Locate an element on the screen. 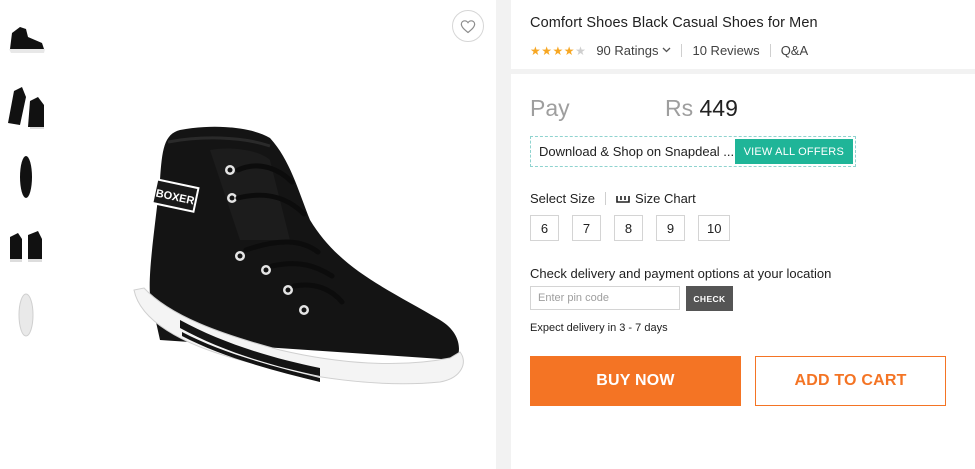  check-pincode-button: CHECK is located at coordinates (709, 298).